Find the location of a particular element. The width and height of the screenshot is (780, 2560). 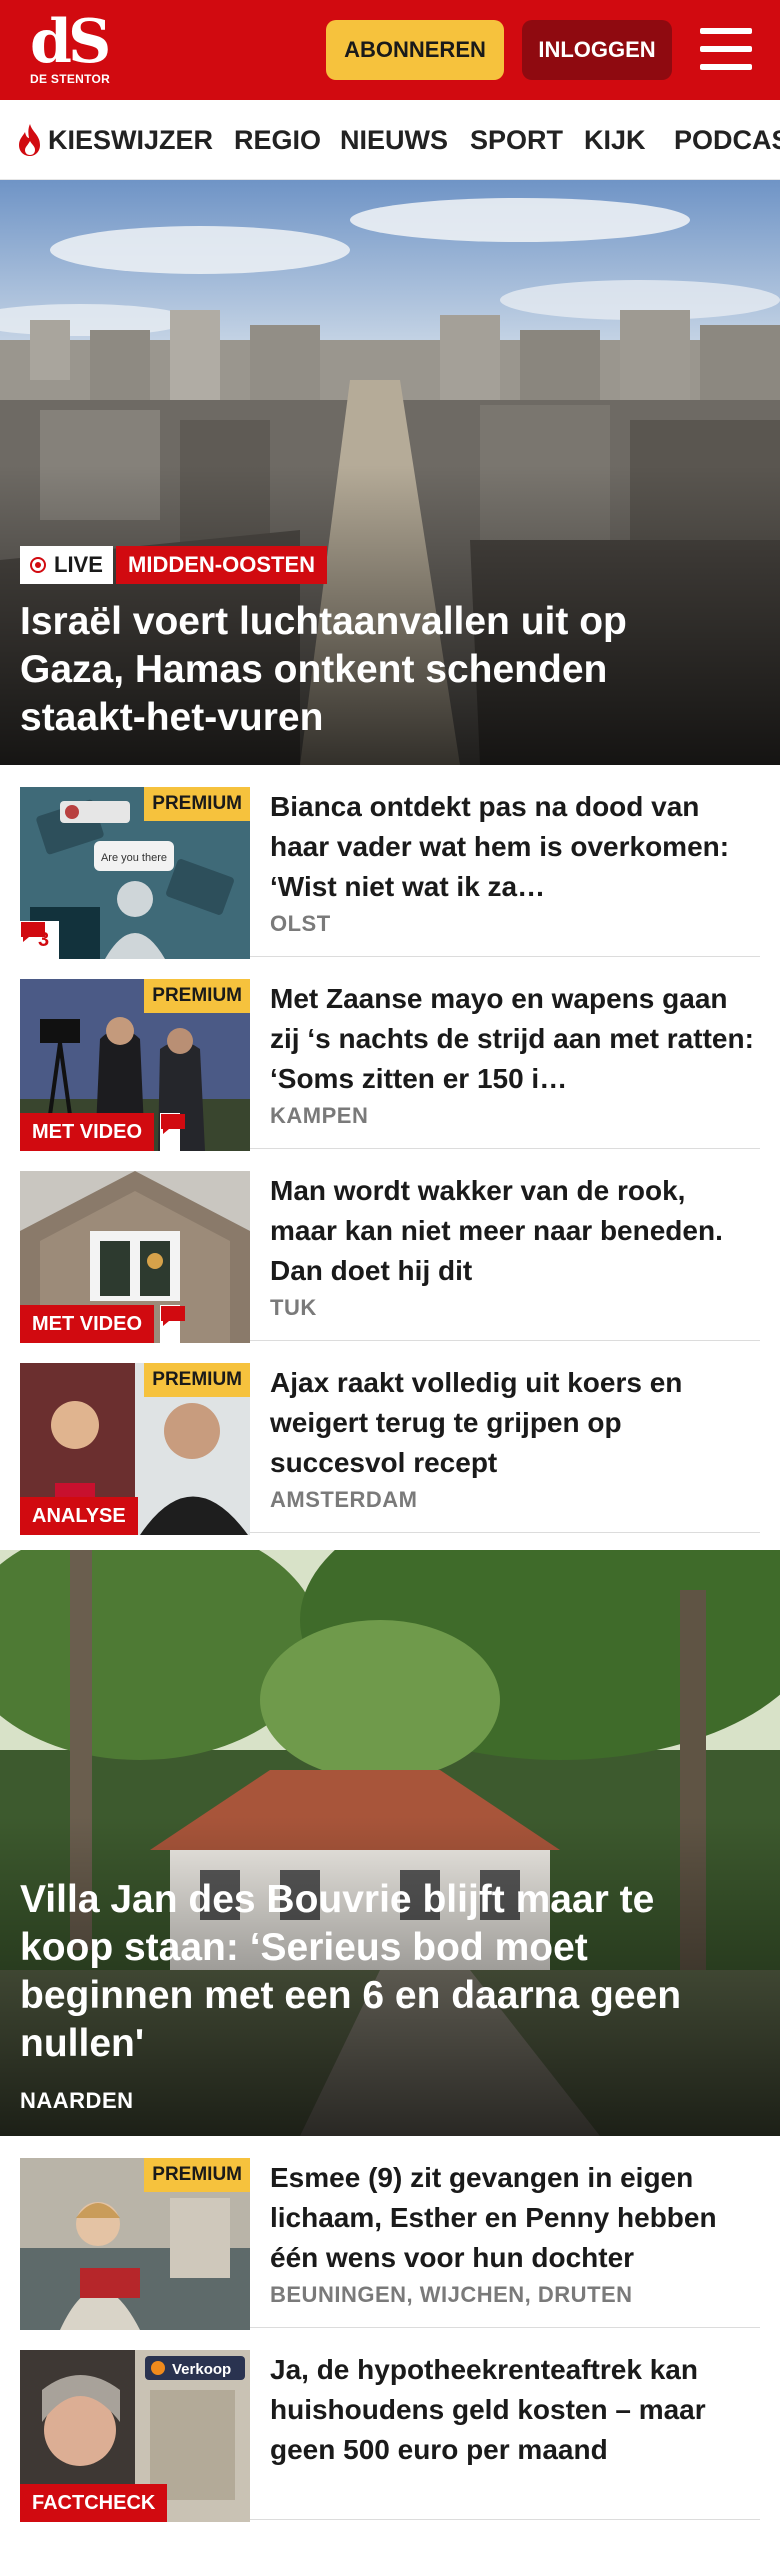

article-thumbnail: Are you there PREMIUM 3 is located at coordinates (135, 873).